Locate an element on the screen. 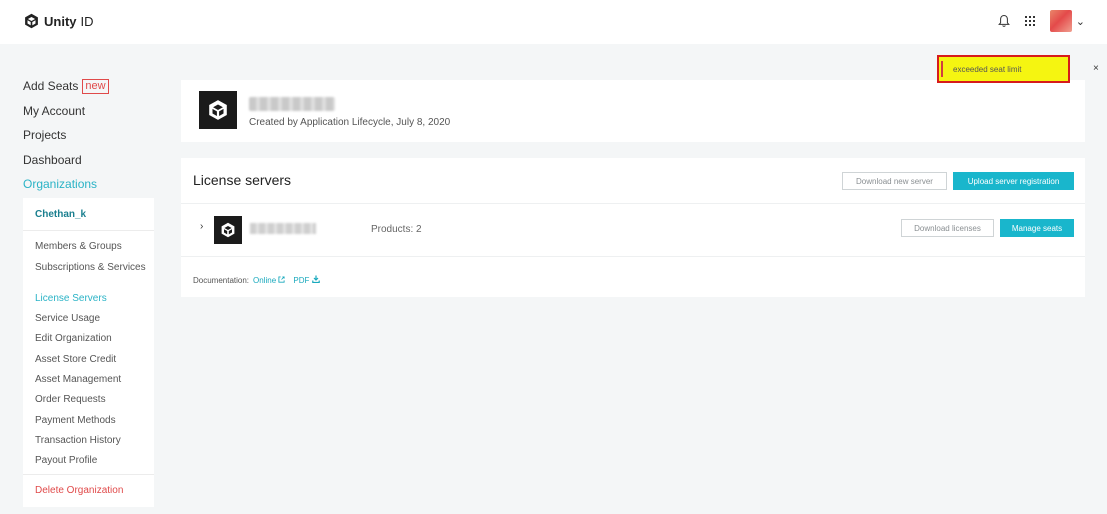  org-item-asset-management: Asset Management is located at coordinates (92, 379).